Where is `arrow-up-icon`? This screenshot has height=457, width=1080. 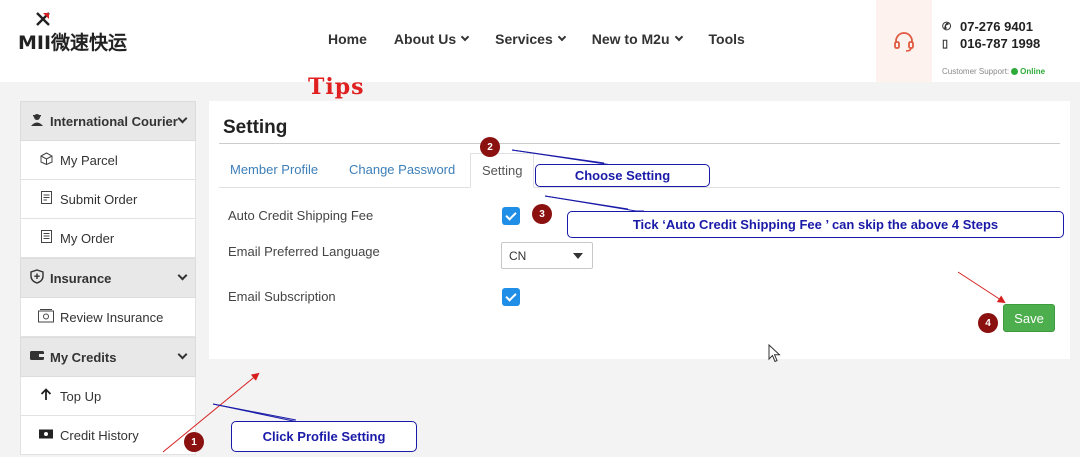 arrow-up-icon is located at coordinates (46, 396).